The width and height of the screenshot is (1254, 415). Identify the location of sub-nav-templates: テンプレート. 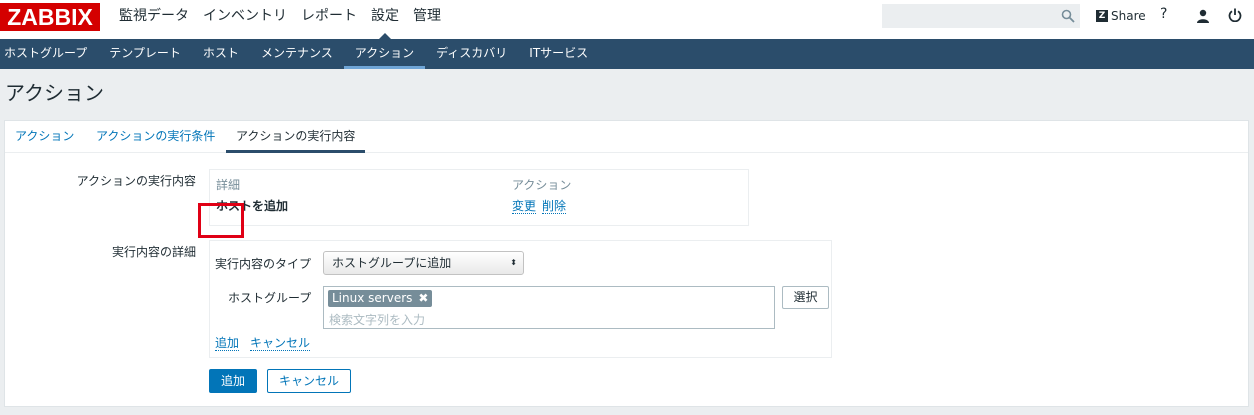
(145, 54).